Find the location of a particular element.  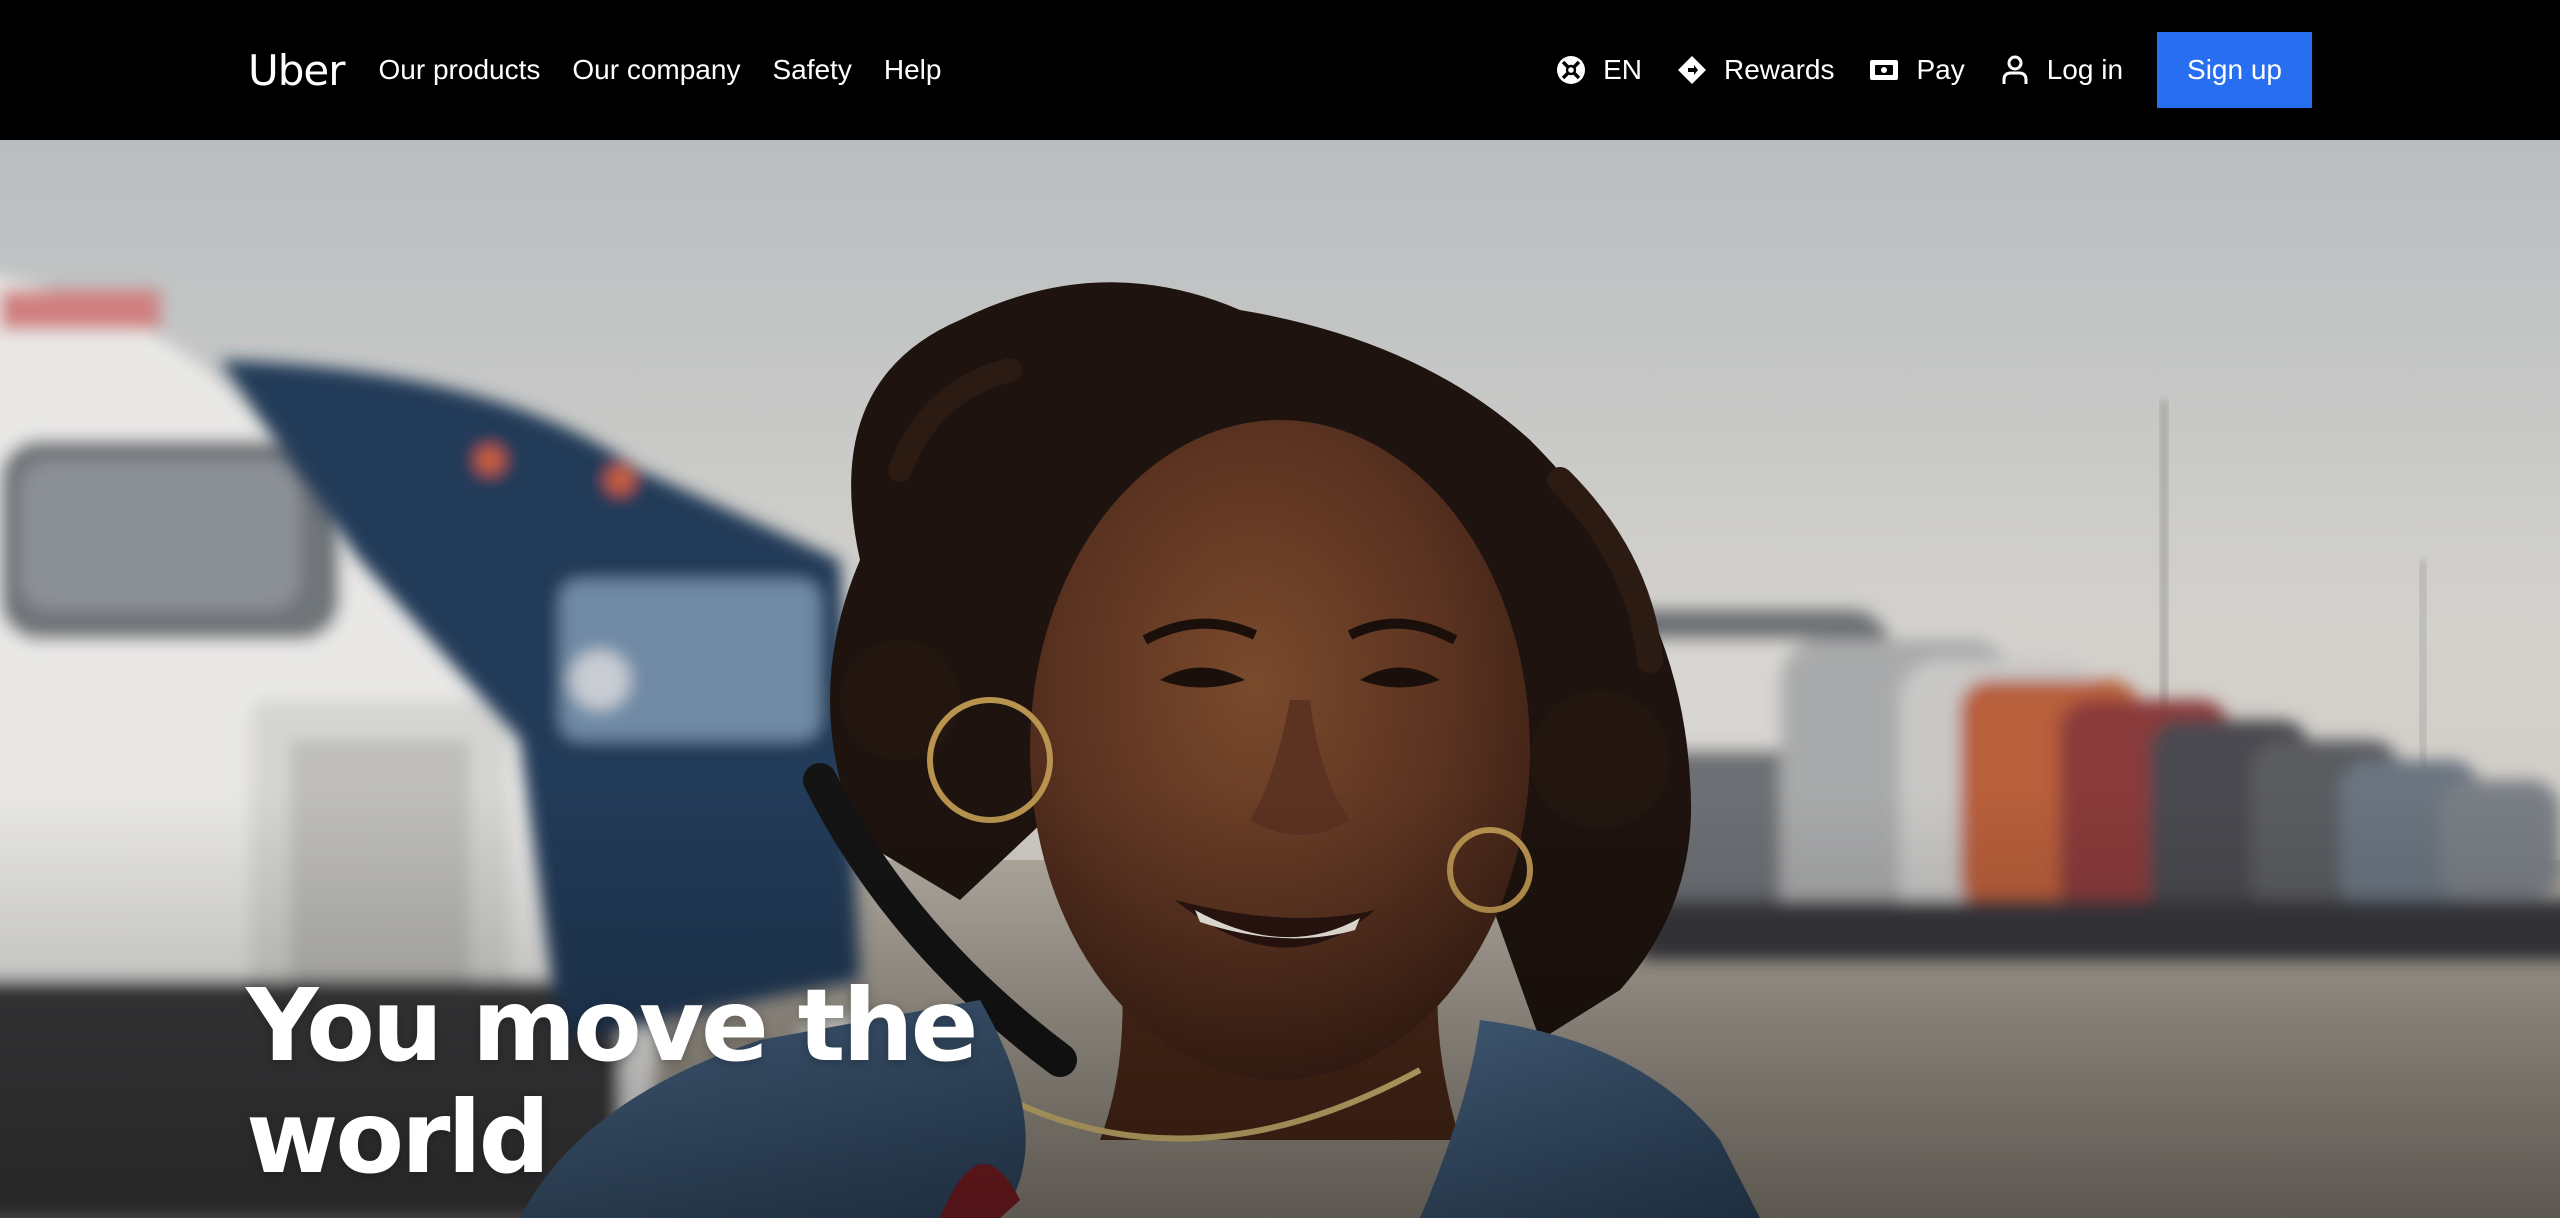

nav-link-our-company: Our company is located at coordinates (656, 70).